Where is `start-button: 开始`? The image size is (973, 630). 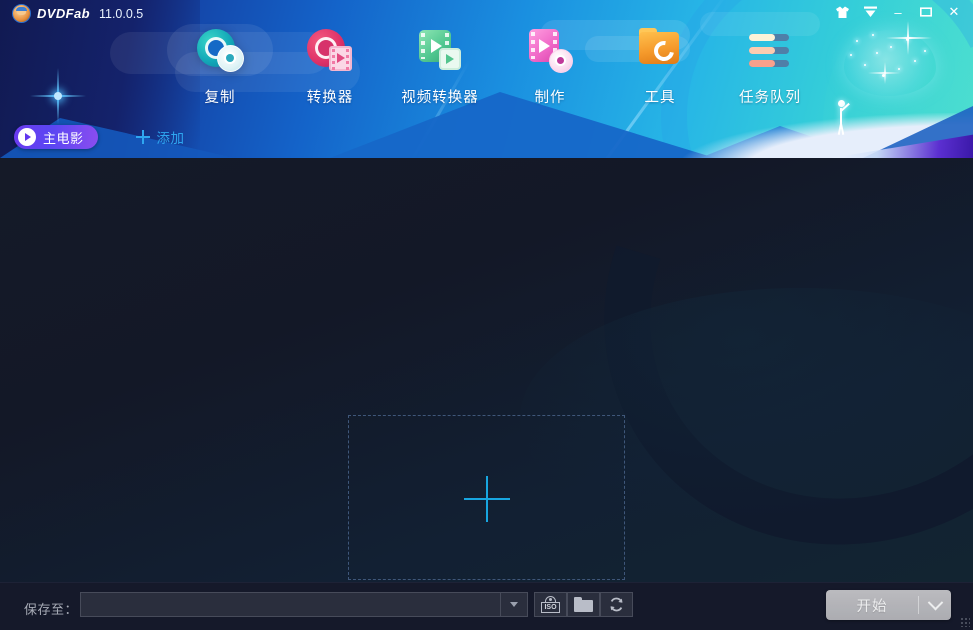 start-button: 开始 is located at coordinates (888, 605).